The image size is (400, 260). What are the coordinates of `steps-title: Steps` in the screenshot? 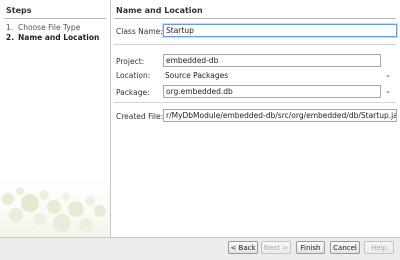 It's located at (19, 10).